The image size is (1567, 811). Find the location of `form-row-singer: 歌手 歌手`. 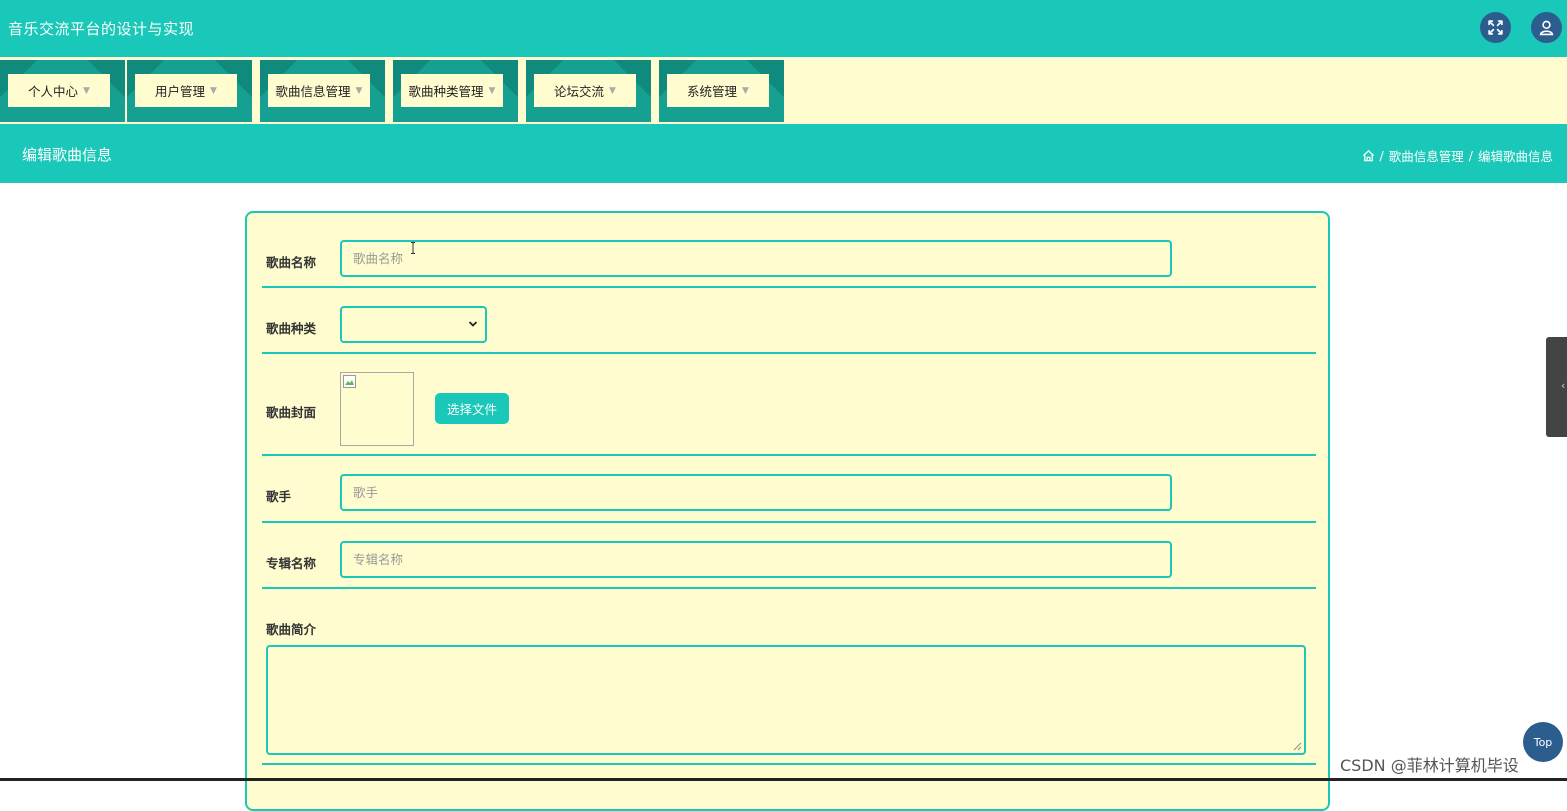

form-row-singer: 歌手 歌手 is located at coordinates (789, 489).